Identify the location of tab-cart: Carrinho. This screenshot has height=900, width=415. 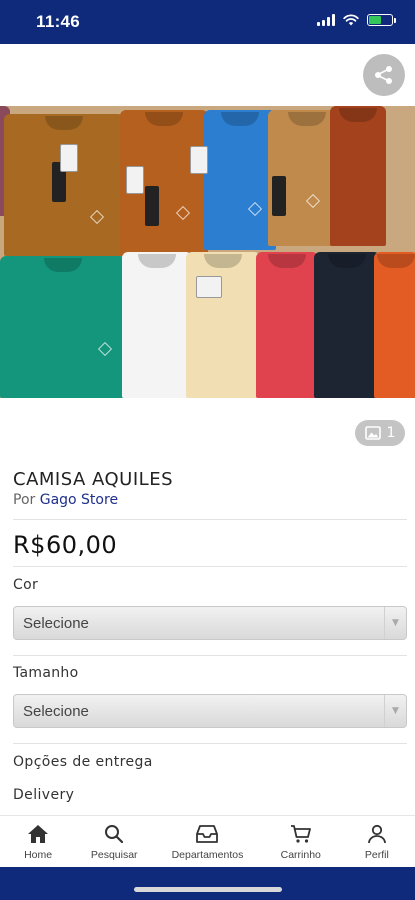
(301, 841).